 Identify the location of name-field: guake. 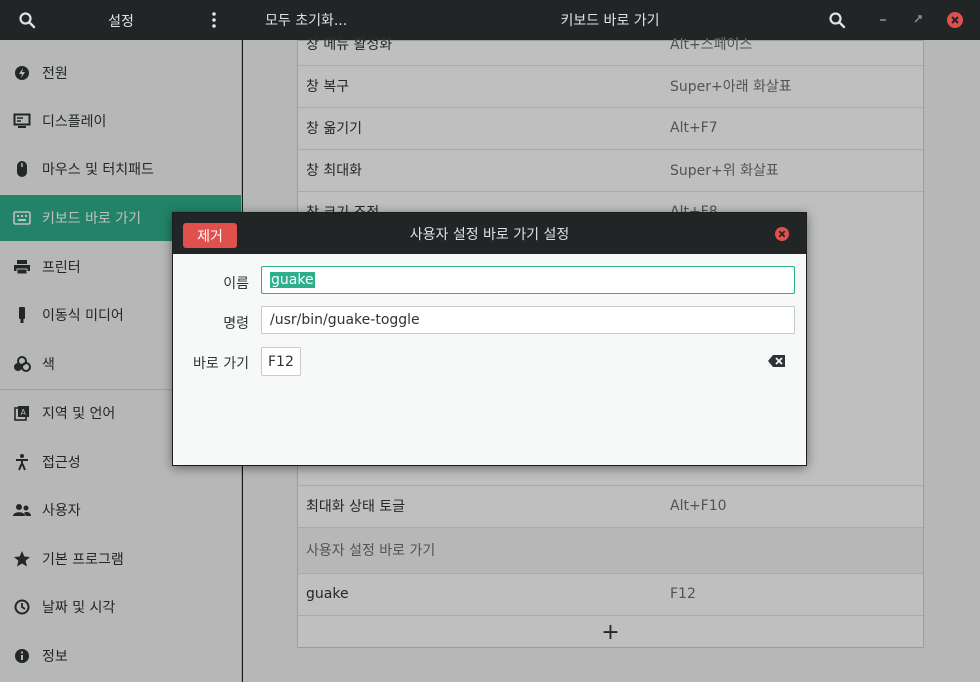
(528, 280).